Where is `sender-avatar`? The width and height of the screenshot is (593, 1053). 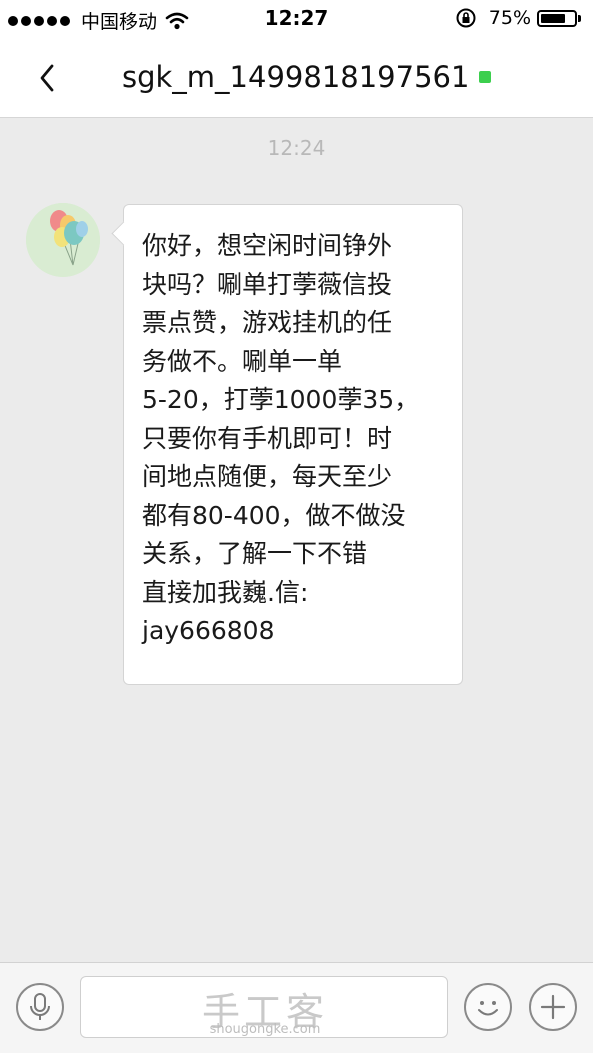 sender-avatar is located at coordinates (63, 240).